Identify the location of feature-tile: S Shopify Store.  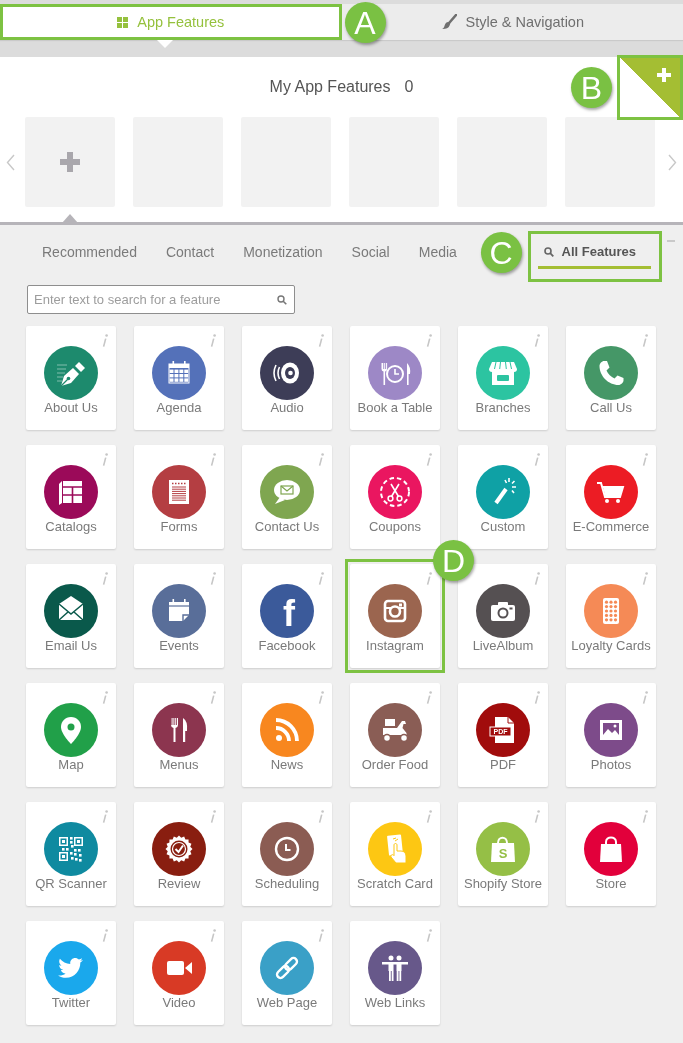
(503, 854).